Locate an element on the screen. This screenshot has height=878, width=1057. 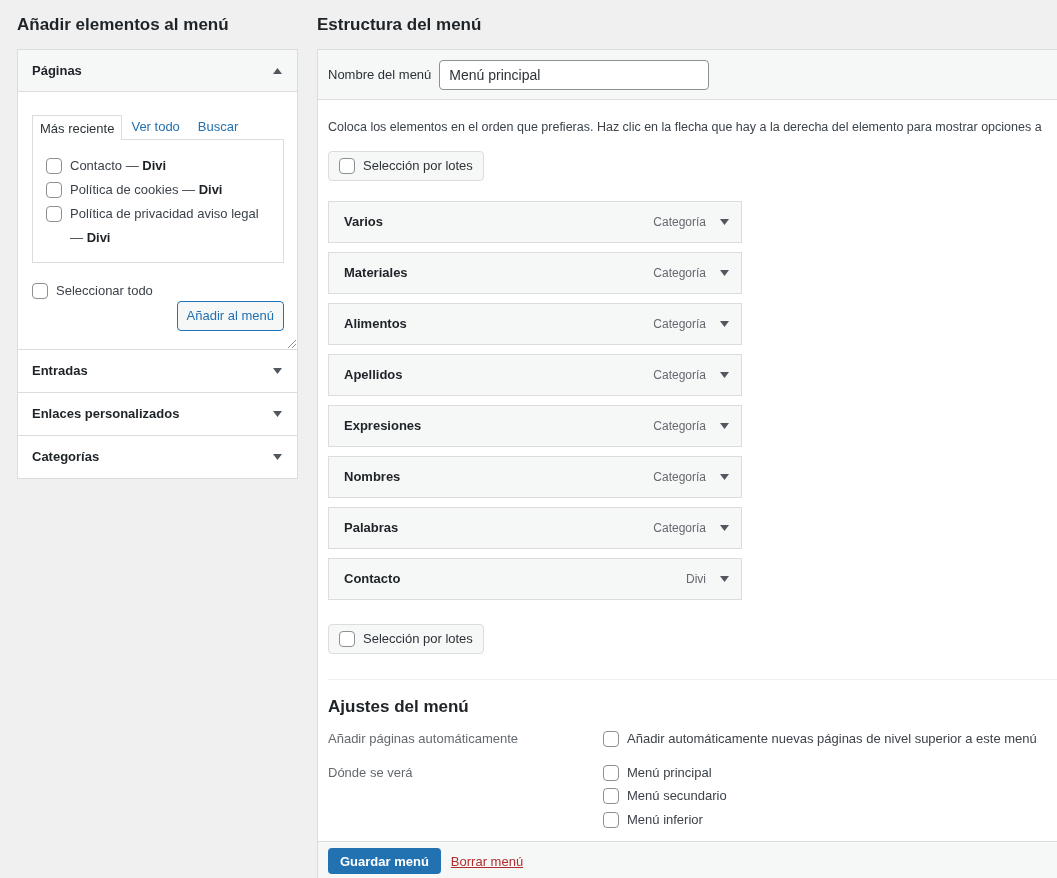
instructions-text: Coloca los elementos en el orden que prefieras. Haz clic en la flecha que hay a la derecha del elemento para mostrar opciones a is located at coordinates (685, 127).